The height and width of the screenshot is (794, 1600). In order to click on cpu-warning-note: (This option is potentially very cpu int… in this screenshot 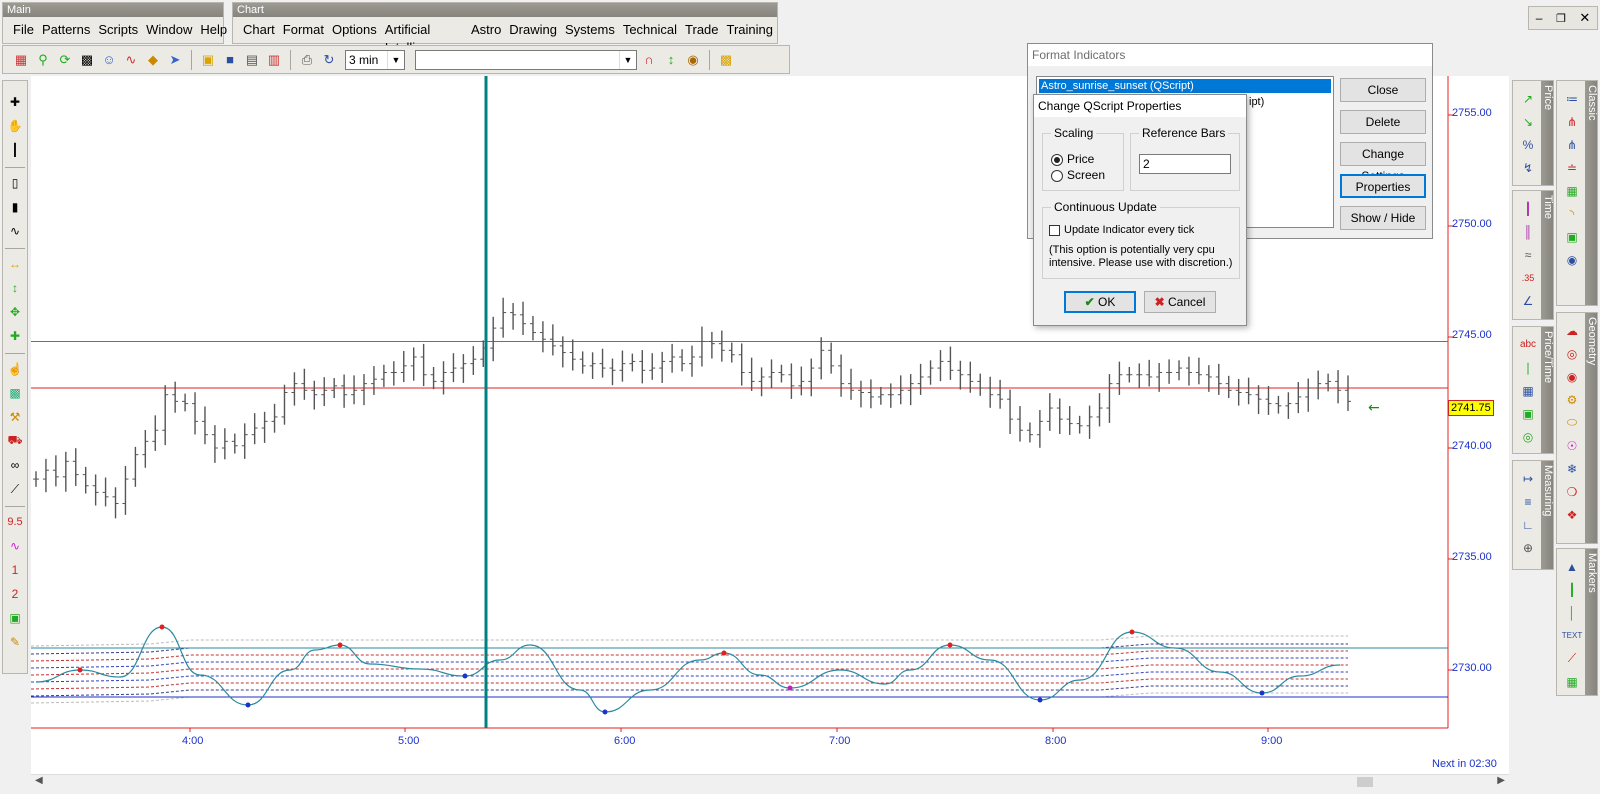, I will do `click(1141, 256)`.